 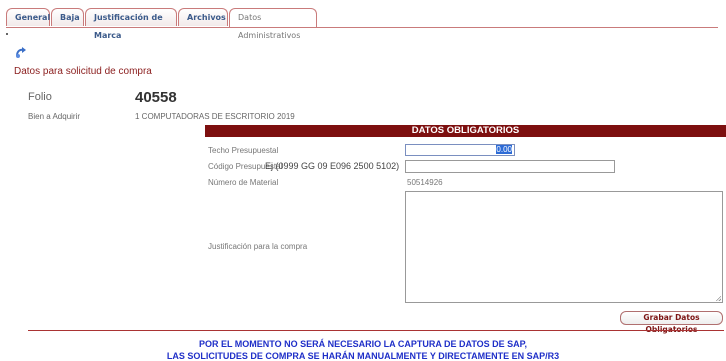 What do you see at coordinates (258, 246) in the screenshot?
I see `justificacion-label: Justificación para la compra` at bounding box center [258, 246].